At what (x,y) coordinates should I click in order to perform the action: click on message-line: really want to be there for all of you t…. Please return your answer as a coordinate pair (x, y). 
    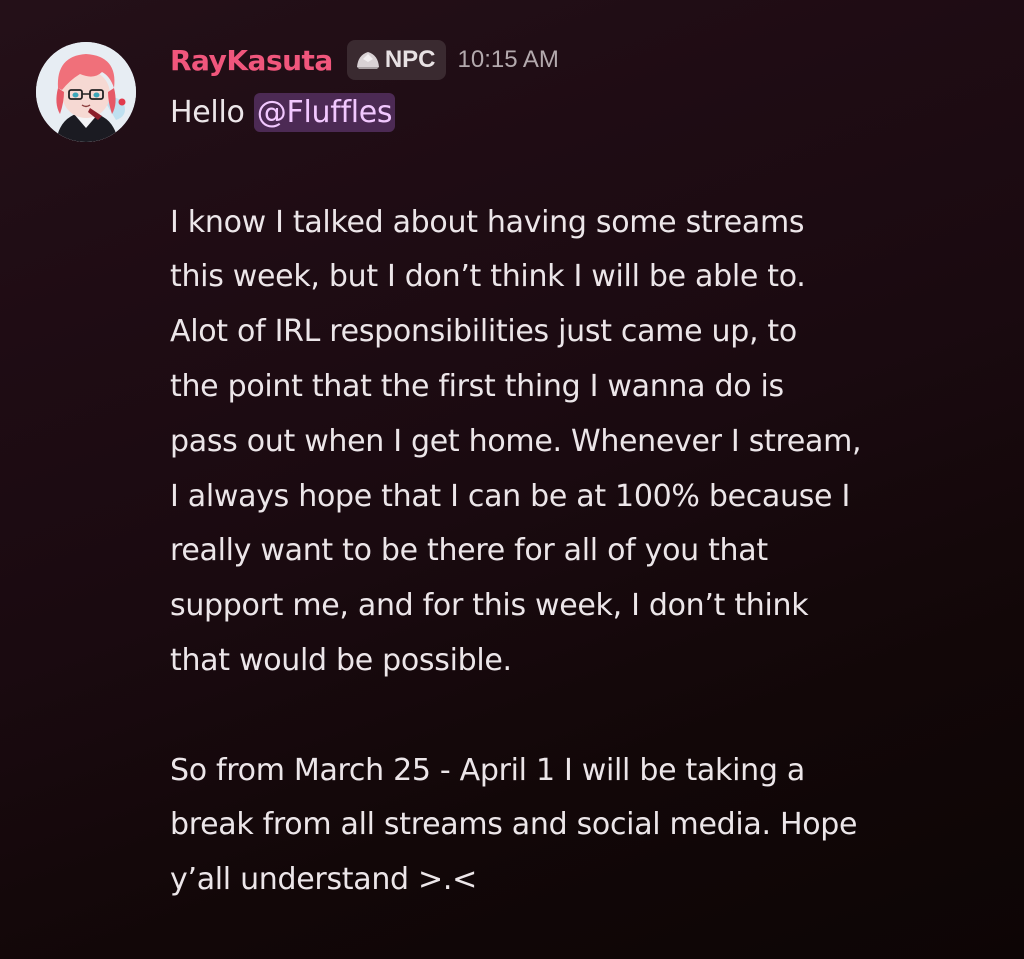
    Looking at the image, I should click on (469, 551).